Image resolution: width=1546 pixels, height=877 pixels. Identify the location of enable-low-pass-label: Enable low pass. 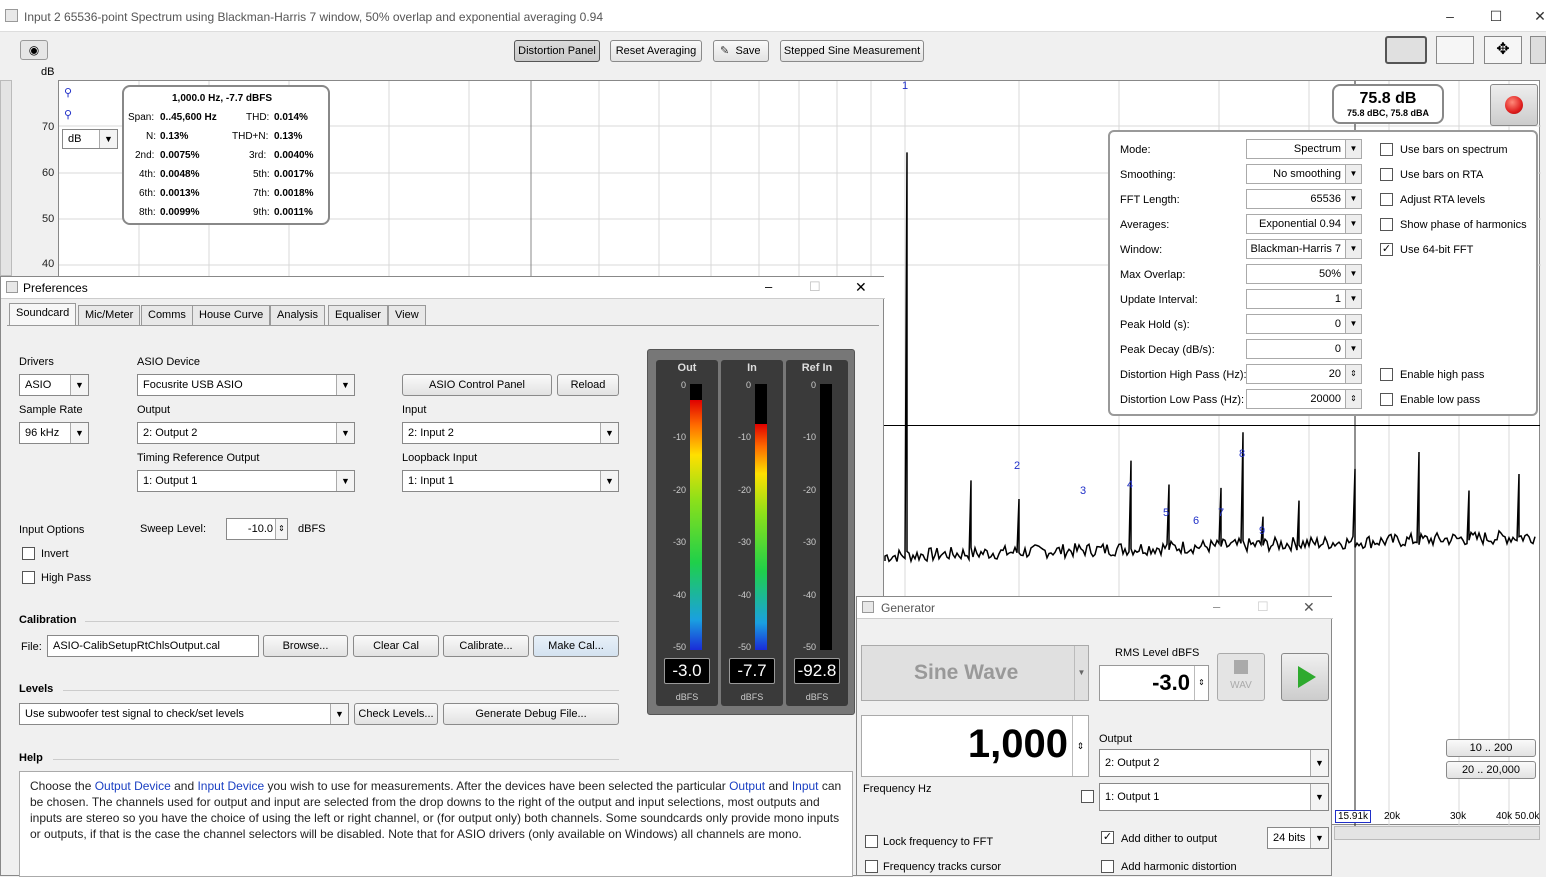
(1440, 400).